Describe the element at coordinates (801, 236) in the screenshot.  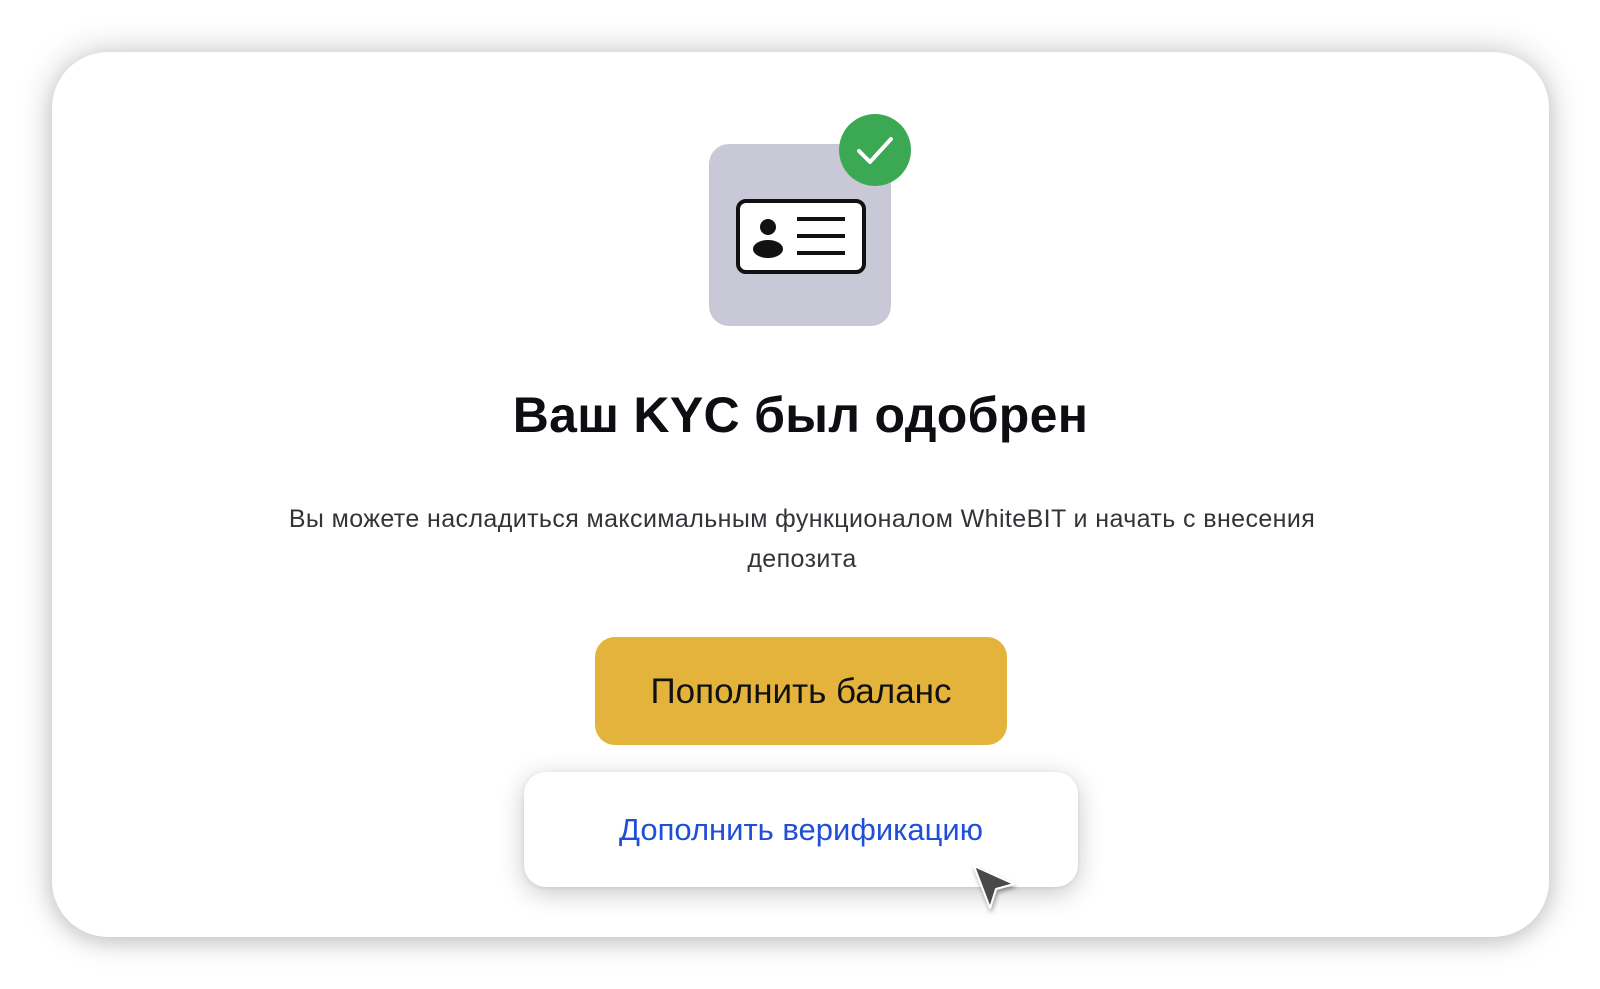
I see `id-card-icon` at that location.